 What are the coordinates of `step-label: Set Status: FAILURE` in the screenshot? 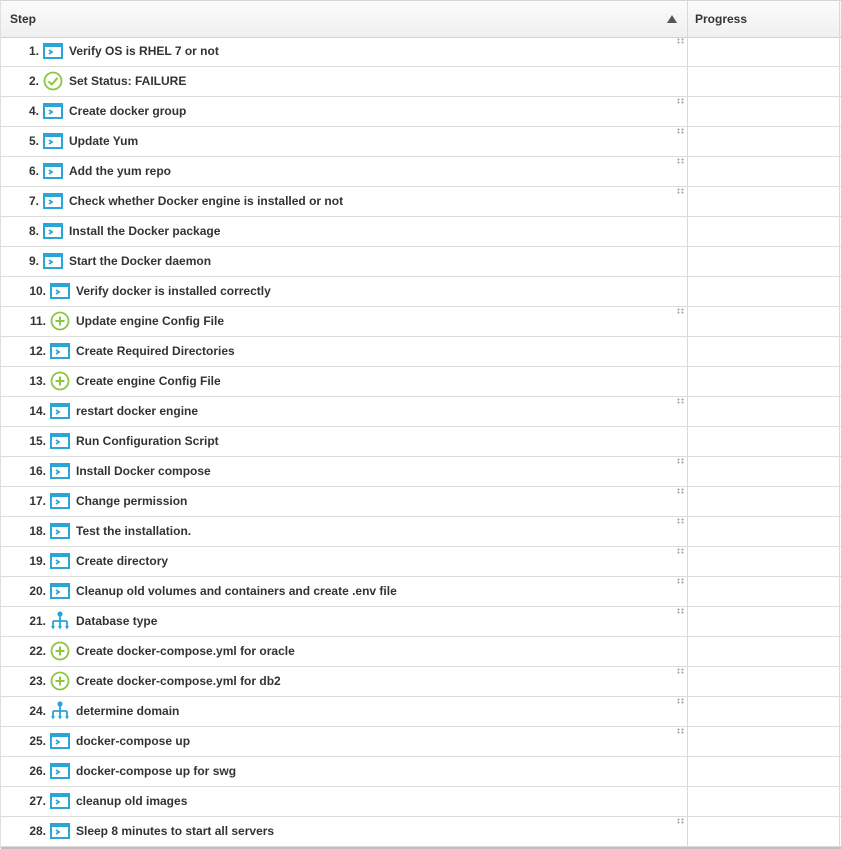 It's located at (127, 81).